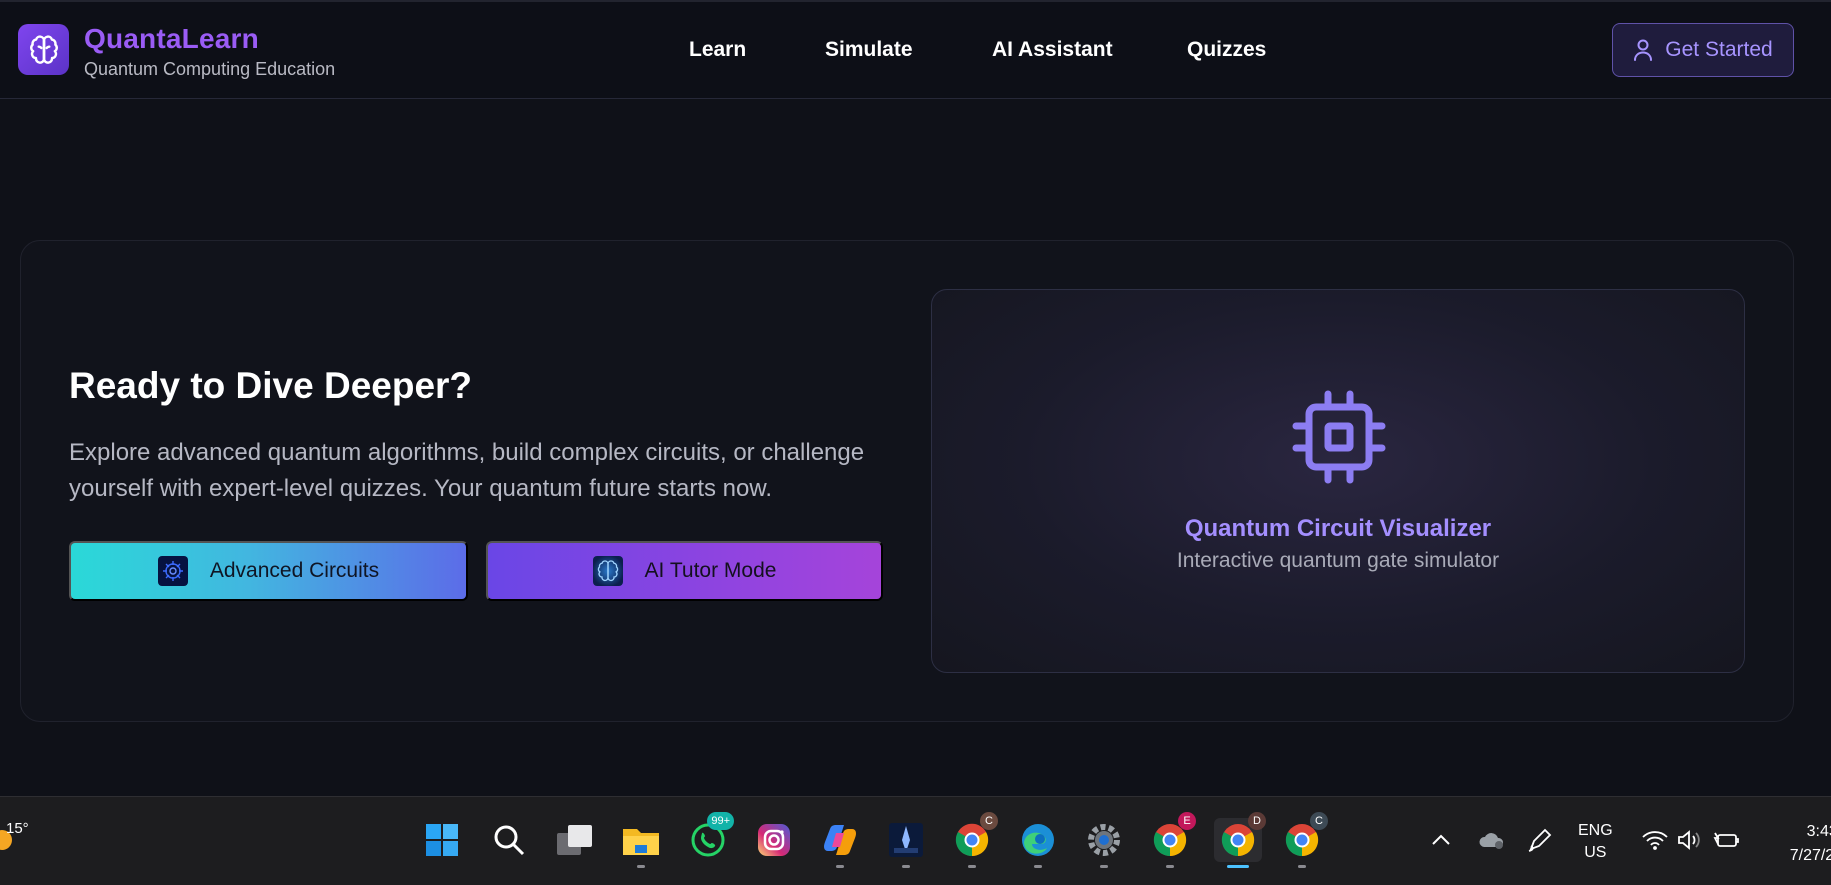 This screenshot has height=885, width=1831. What do you see at coordinates (1172, 840) in the screenshot?
I see `chrome-profile-icon: E` at bounding box center [1172, 840].